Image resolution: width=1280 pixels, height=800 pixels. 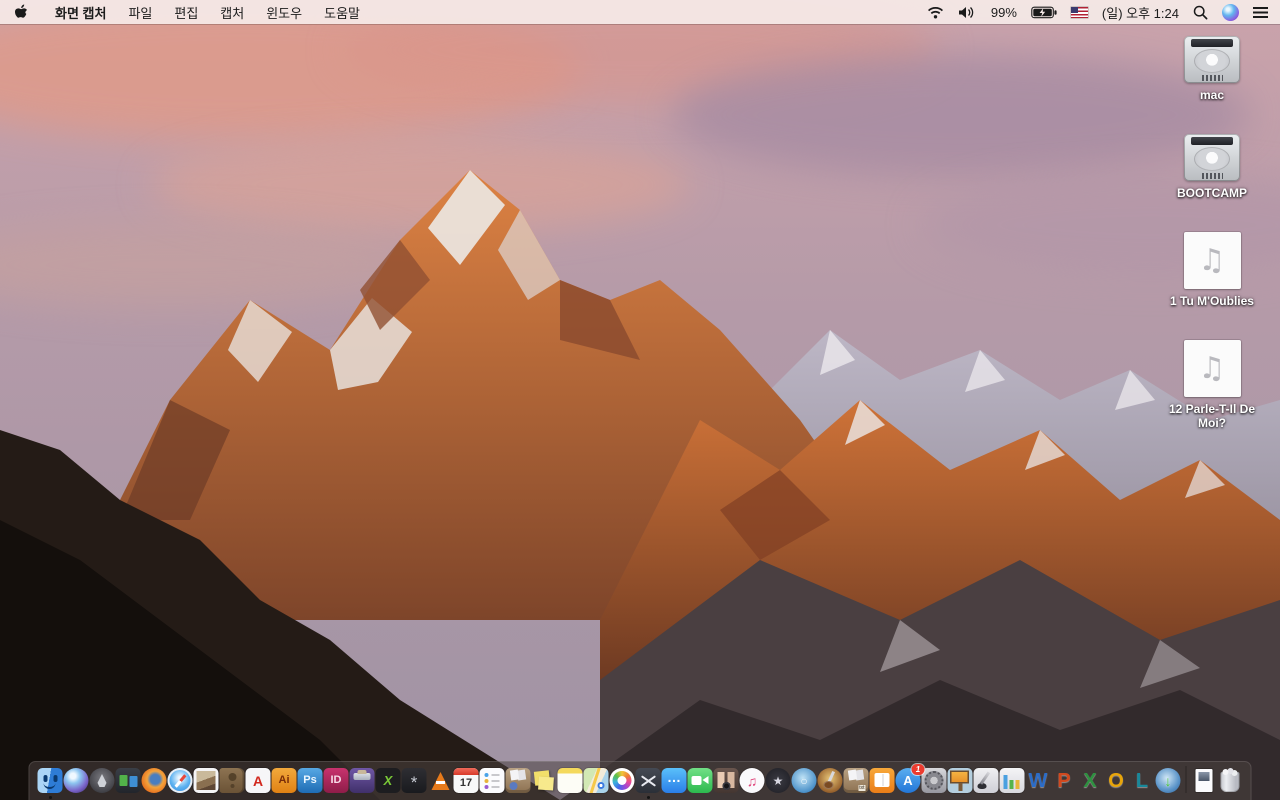 I want to click on screen-capture-grab-dock-icon, so click(x=648, y=783).